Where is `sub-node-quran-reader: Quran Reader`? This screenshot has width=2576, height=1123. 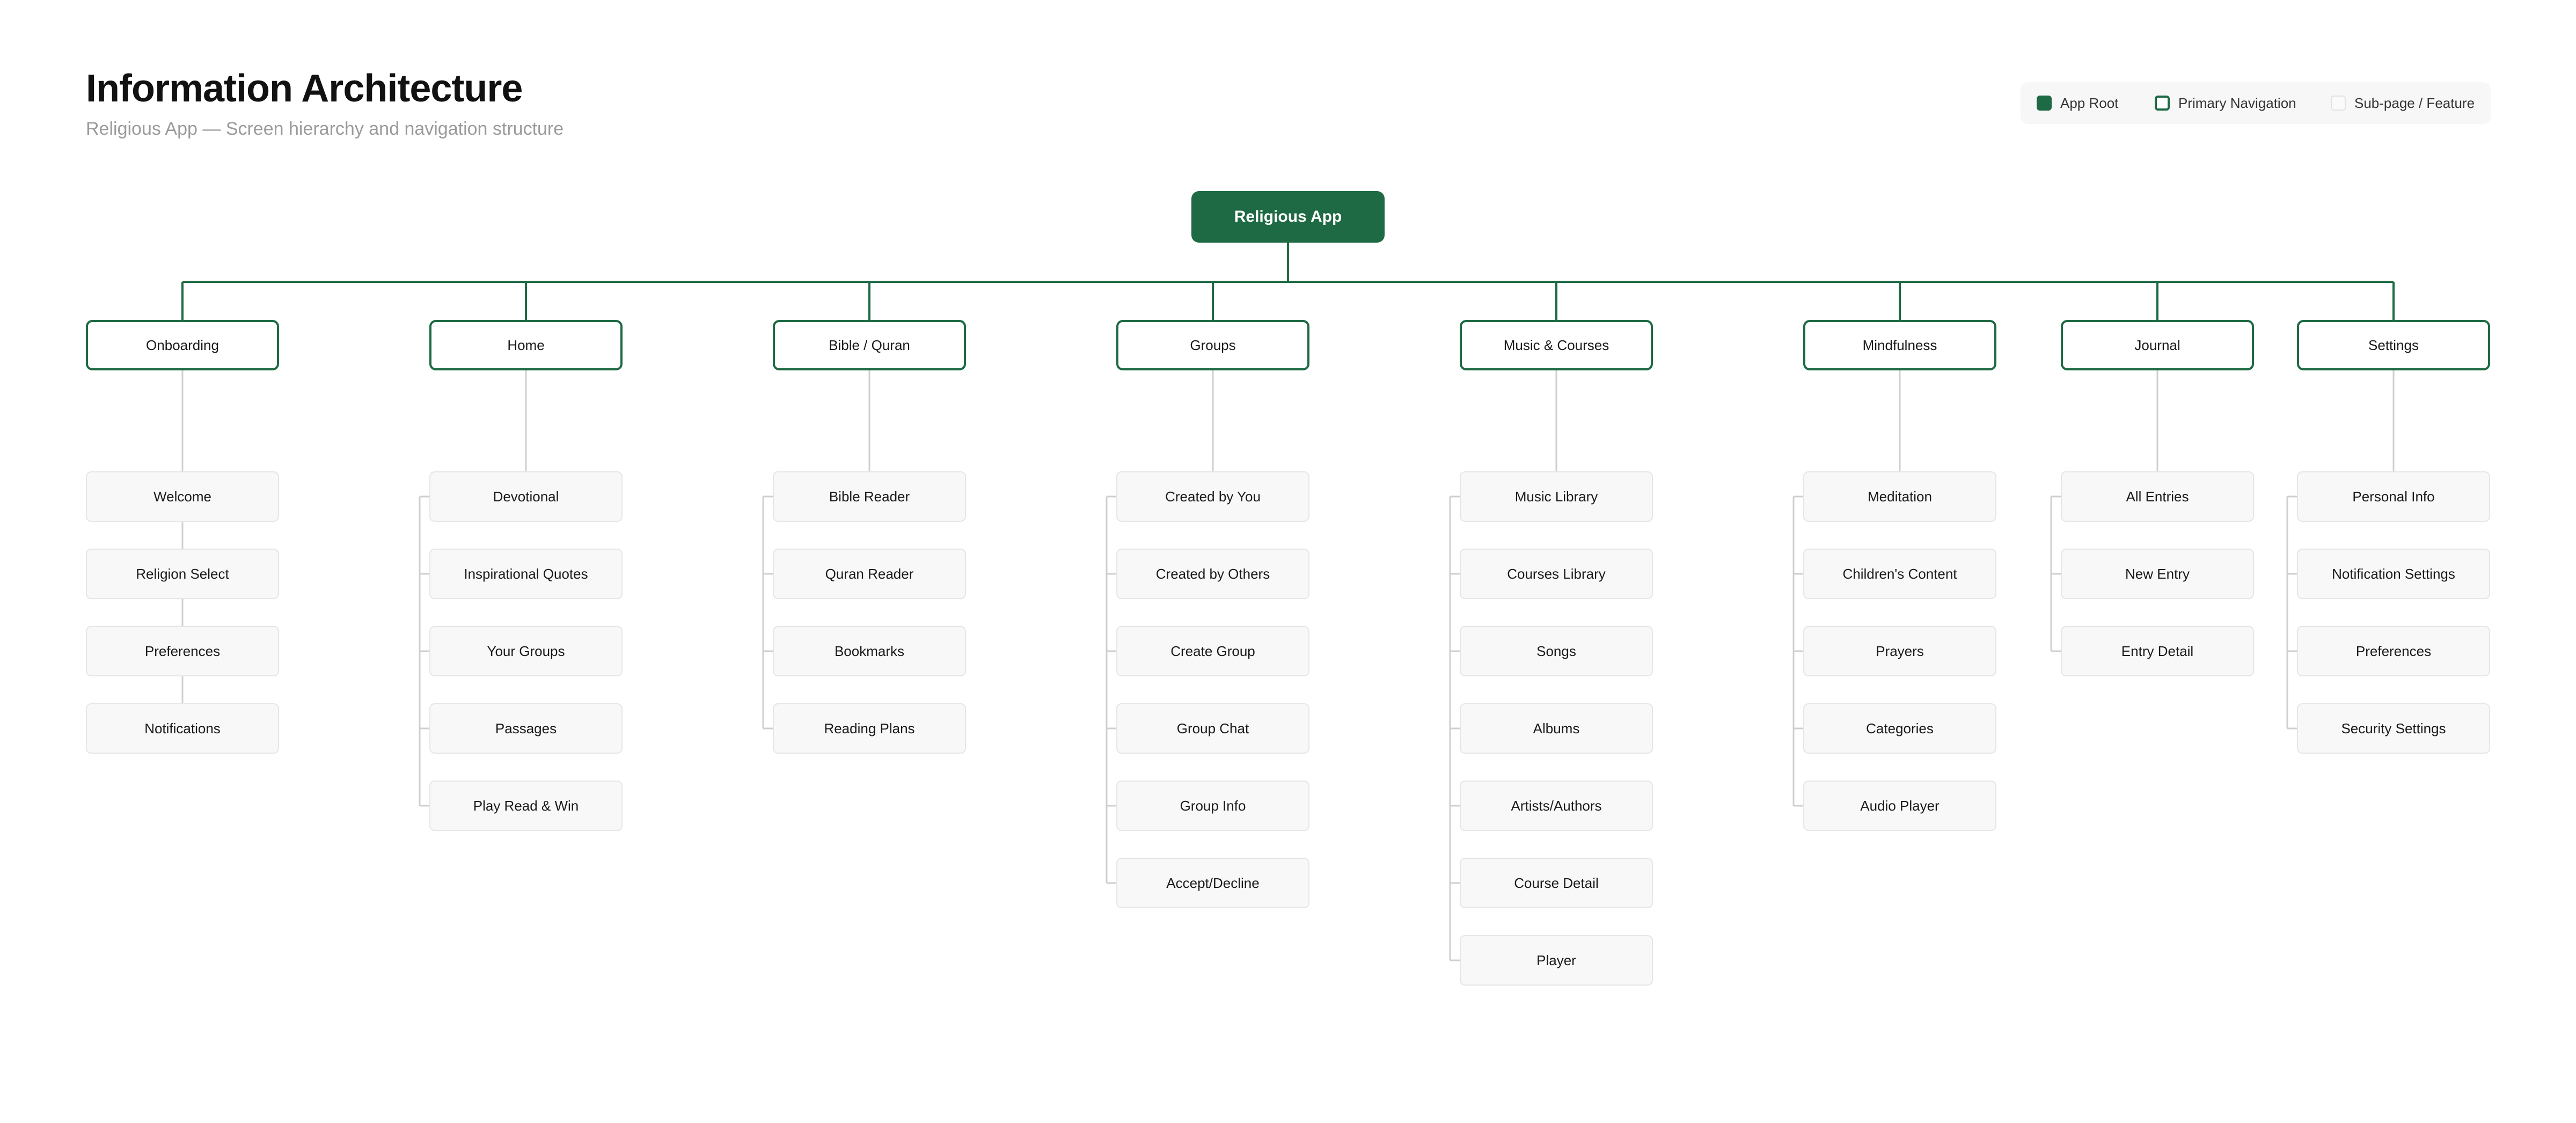 sub-node-quran-reader: Quran Reader is located at coordinates (869, 574).